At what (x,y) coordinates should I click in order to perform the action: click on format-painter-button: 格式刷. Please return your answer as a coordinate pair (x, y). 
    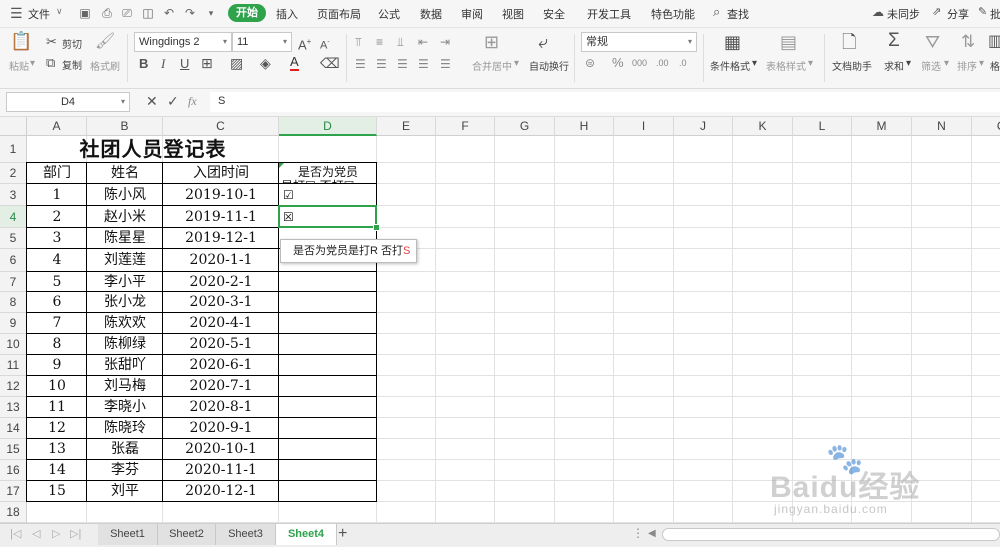
    Looking at the image, I should click on (105, 65).